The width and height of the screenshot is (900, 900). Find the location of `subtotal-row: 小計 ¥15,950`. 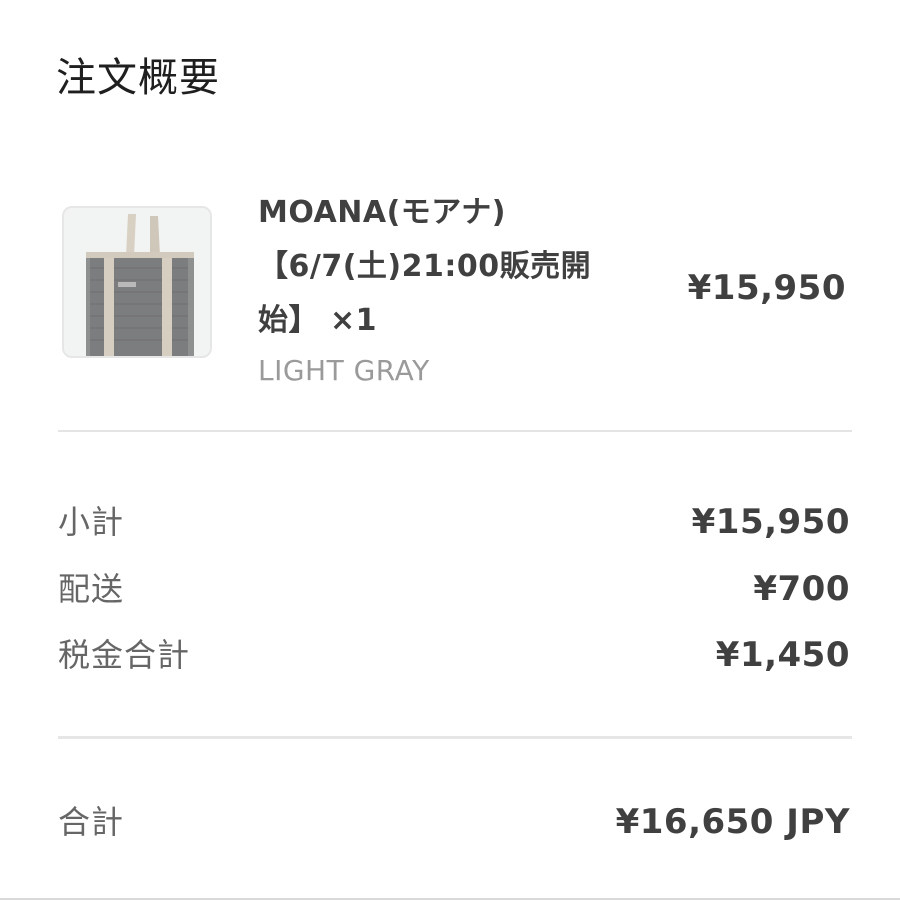

subtotal-row: 小計 ¥15,950 is located at coordinates (454, 522).